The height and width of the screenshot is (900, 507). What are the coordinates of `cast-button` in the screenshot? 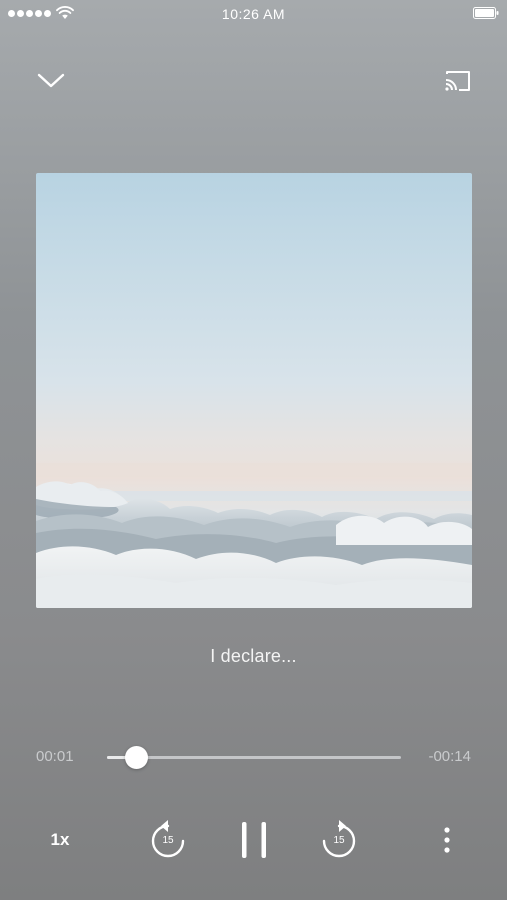 It's located at (458, 81).